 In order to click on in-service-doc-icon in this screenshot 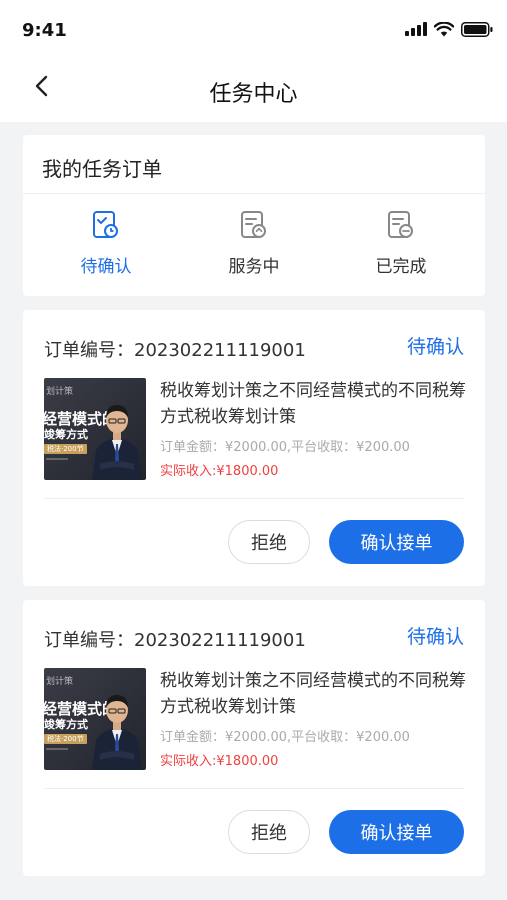, I will do `click(253, 224)`.